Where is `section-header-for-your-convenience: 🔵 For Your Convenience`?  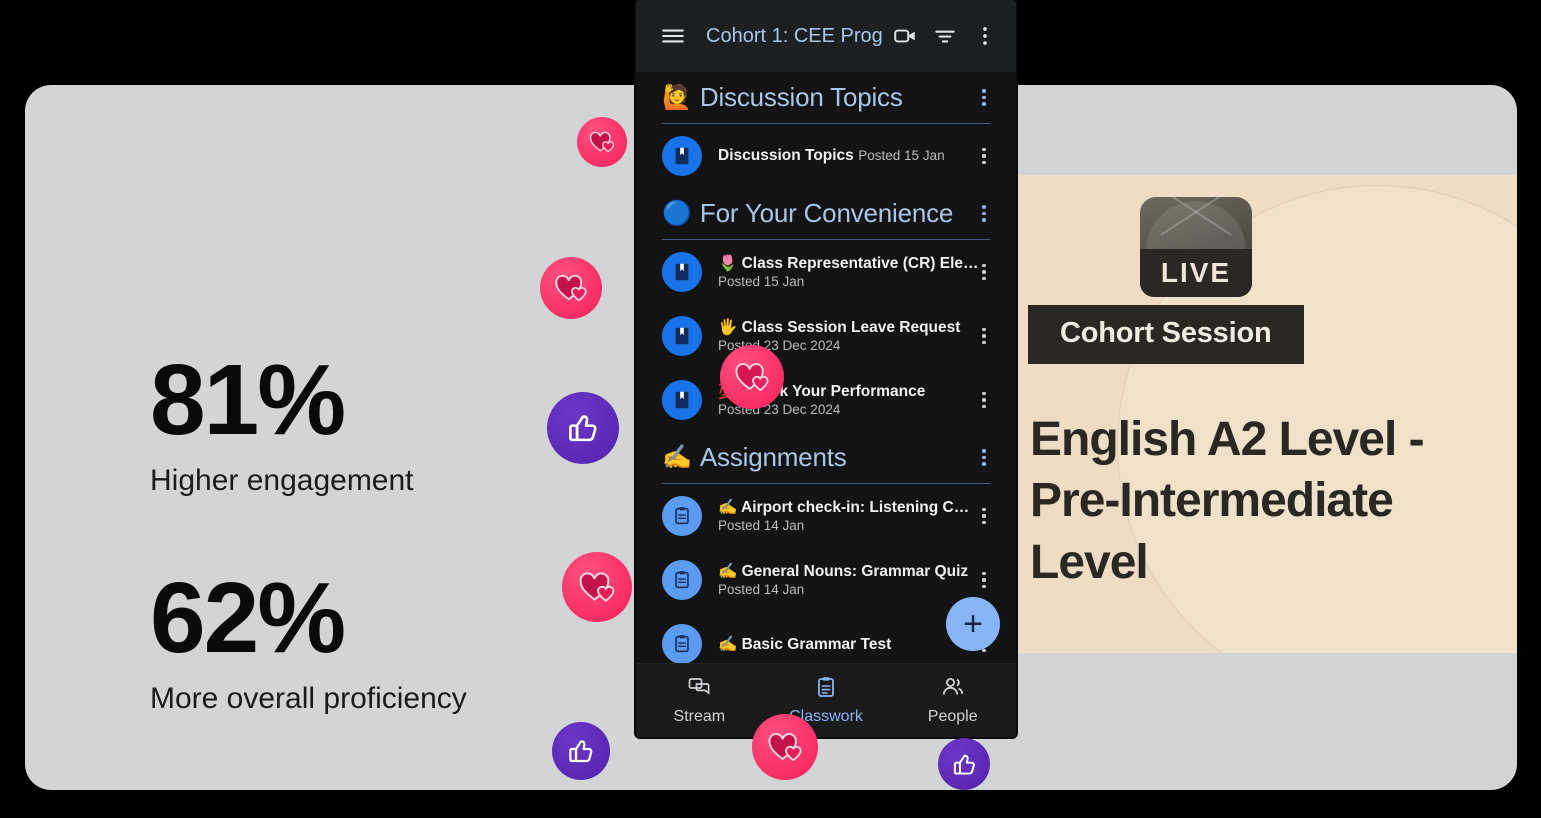 section-header-for-your-convenience: 🔵 For Your Convenience is located at coordinates (826, 211).